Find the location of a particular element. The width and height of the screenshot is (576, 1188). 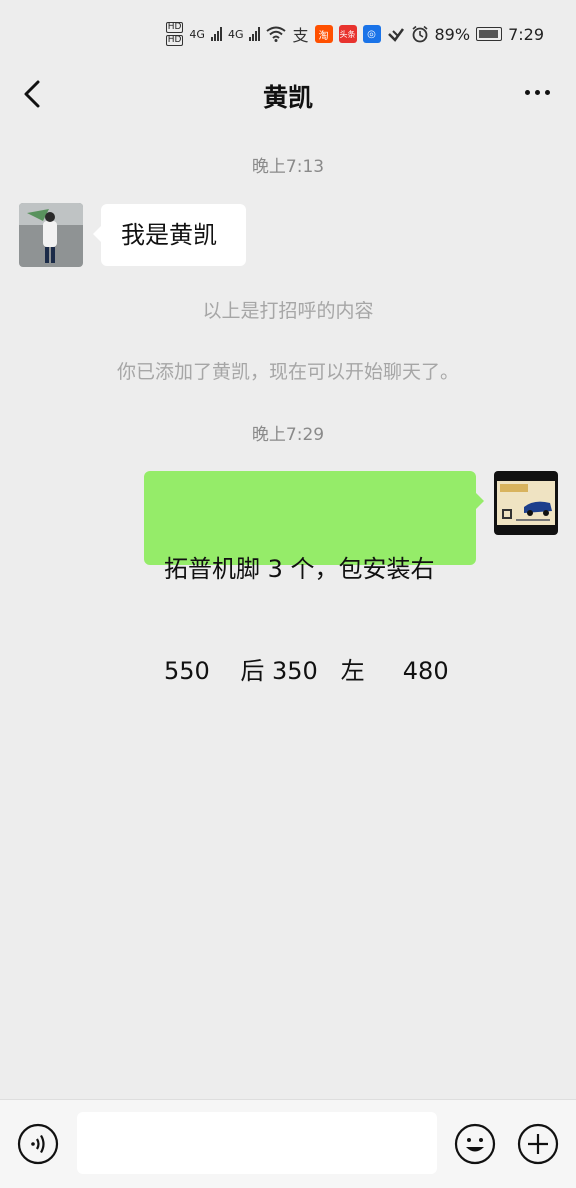

wifi-icon is located at coordinates (276, 34).